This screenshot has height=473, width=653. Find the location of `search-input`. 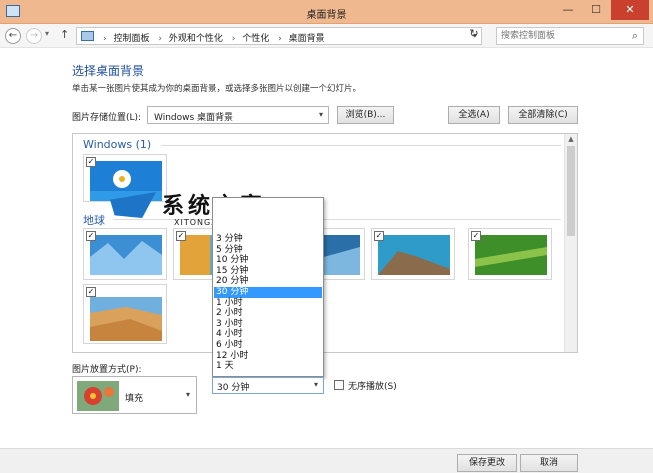

search-input is located at coordinates (561, 36).